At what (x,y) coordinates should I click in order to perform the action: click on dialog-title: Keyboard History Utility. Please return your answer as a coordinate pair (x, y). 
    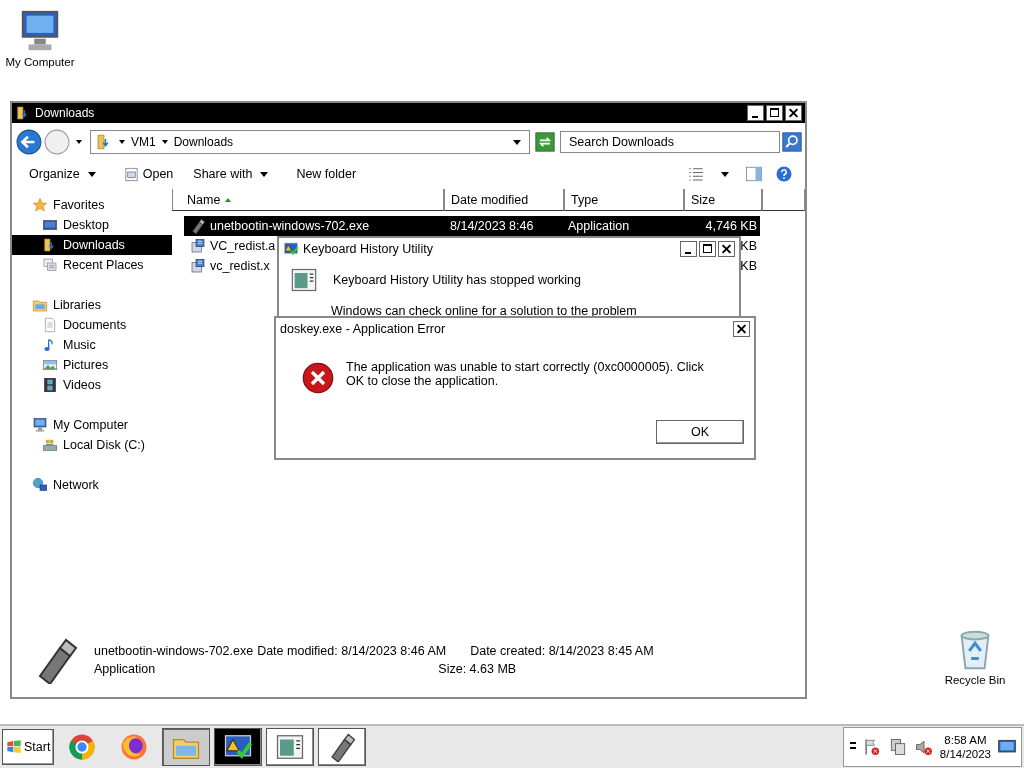
    Looking at the image, I should click on (368, 249).